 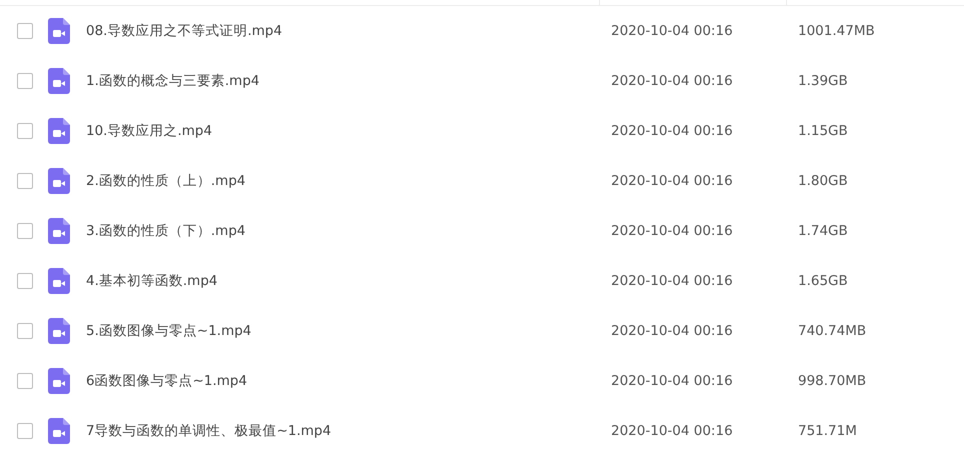 I want to click on file-name: 10.导数应用之.mp4, so click(x=149, y=131).